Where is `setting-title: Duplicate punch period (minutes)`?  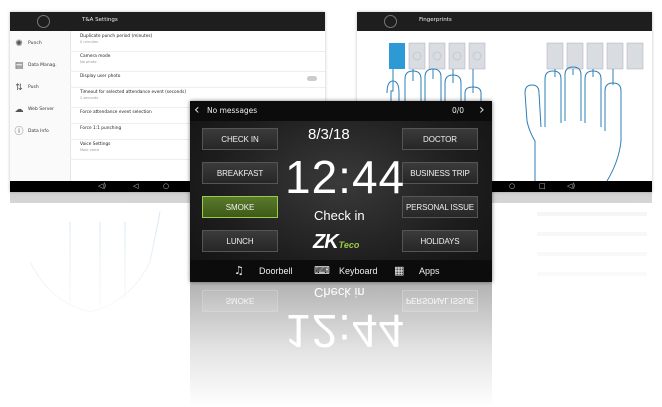 setting-title: Duplicate punch period (minutes) is located at coordinates (116, 36).